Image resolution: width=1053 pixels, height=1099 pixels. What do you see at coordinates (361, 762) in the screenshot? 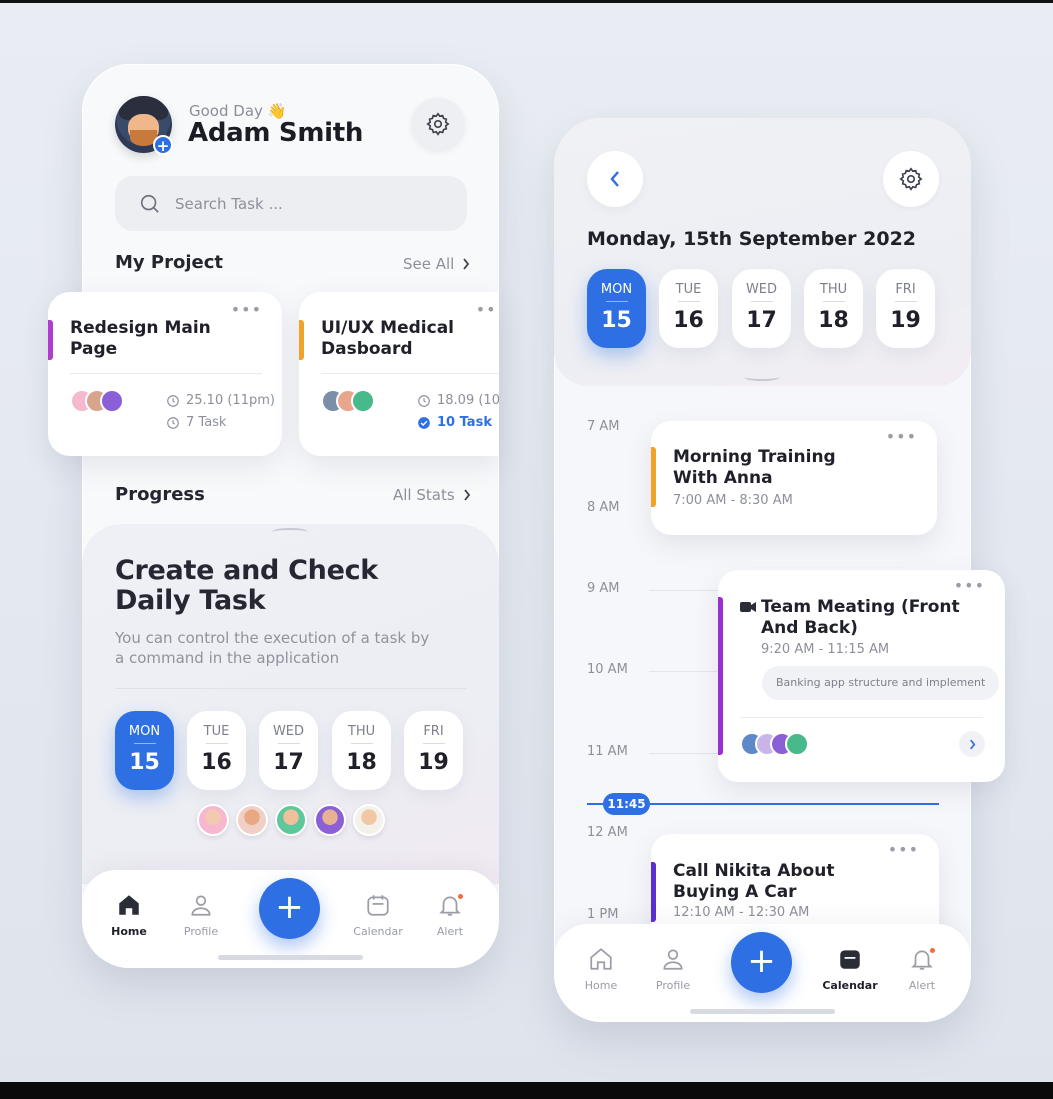
I see `day-number: 18` at bounding box center [361, 762].